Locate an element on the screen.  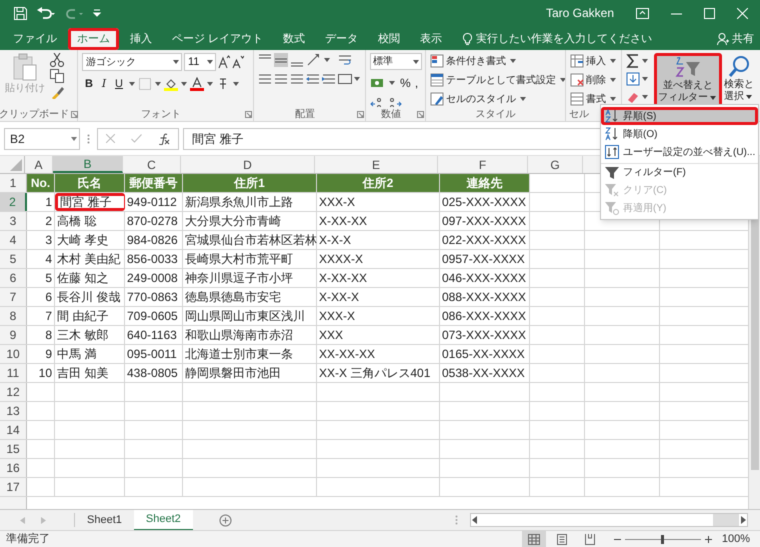
active-cell: 間宮 雅子 is located at coordinates (90, 202).